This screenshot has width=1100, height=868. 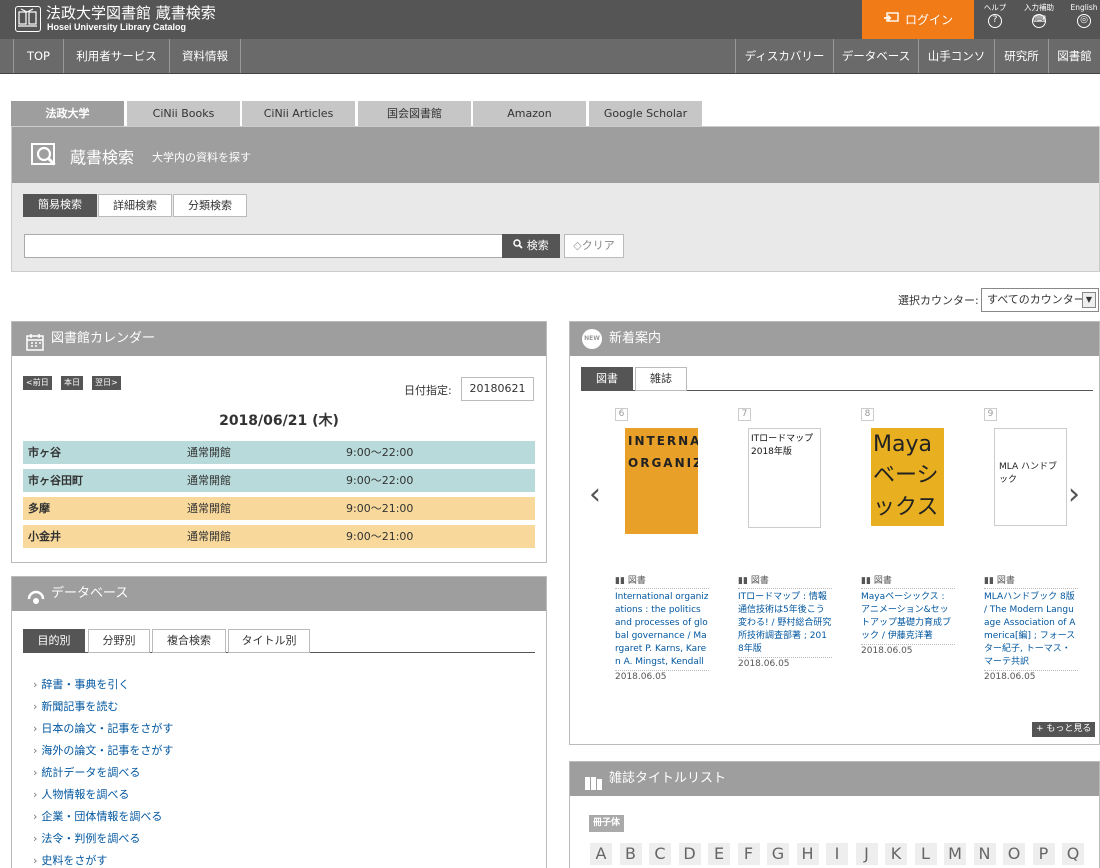 I want to click on nav-institutes: 研究所, so click(x=1021, y=56).